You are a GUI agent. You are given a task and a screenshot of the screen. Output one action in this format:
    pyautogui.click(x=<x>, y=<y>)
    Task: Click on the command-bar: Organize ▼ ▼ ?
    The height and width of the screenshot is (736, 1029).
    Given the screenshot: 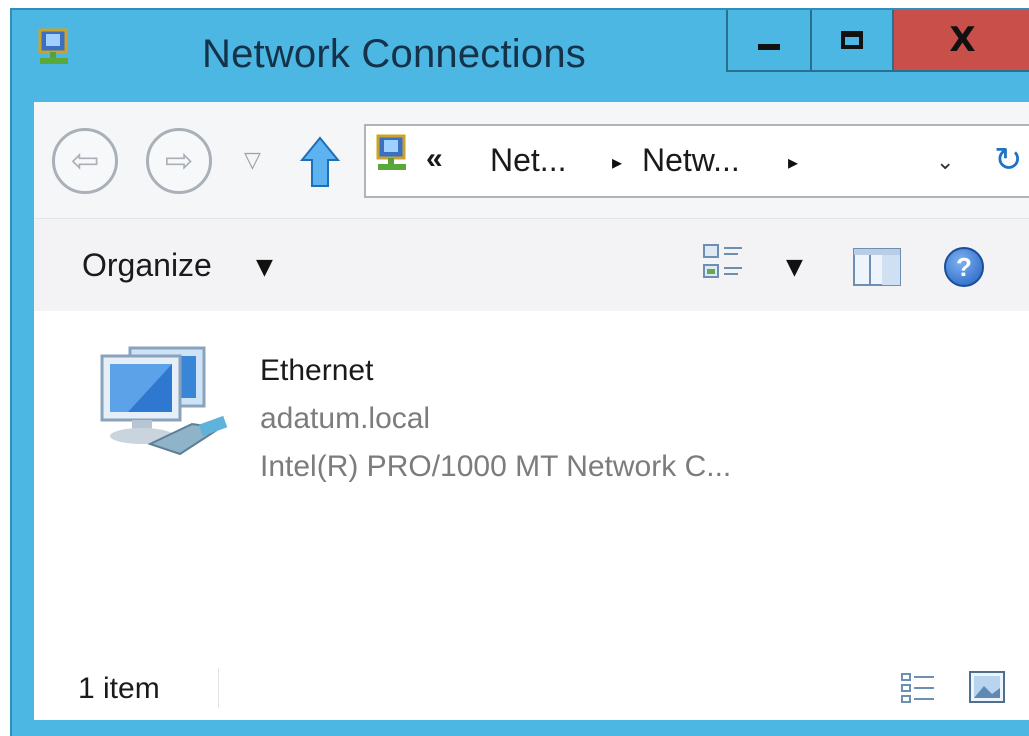 What is the action you would take?
    pyautogui.click(x=531, y=265)
    